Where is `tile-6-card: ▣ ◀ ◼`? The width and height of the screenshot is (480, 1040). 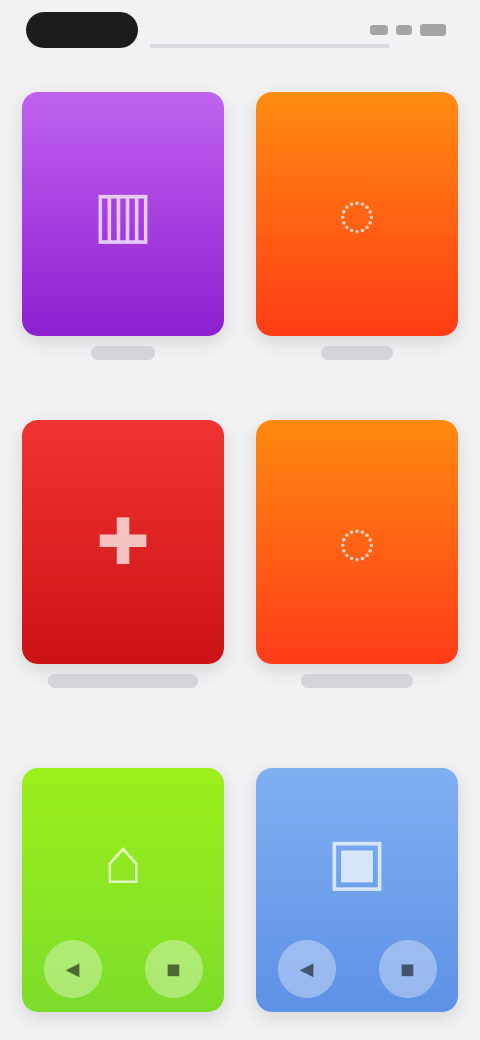
tile-6-card: ▣ ◀ ◼ is located at coordinates (357, 890).